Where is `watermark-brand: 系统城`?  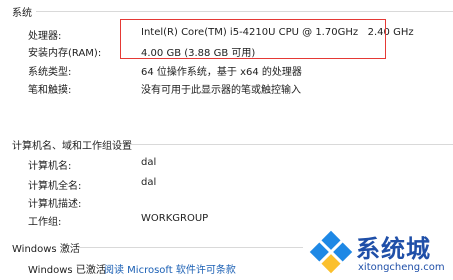
watermark-brand: 系统城 is located at coordinates (393, 249).